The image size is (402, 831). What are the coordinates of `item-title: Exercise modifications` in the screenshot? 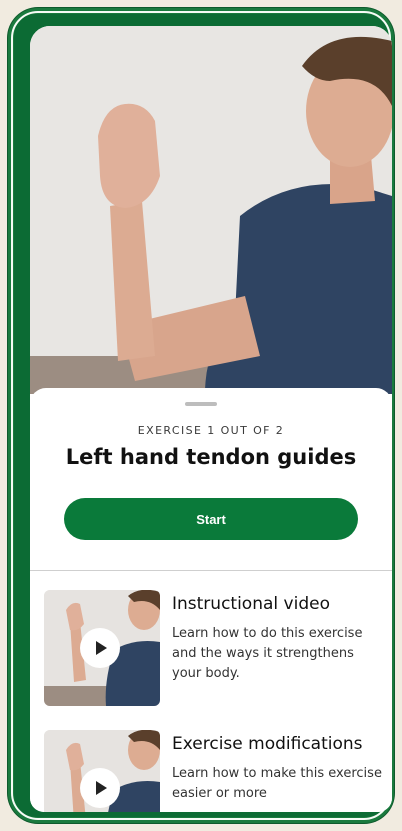 It's located at (267, 744).